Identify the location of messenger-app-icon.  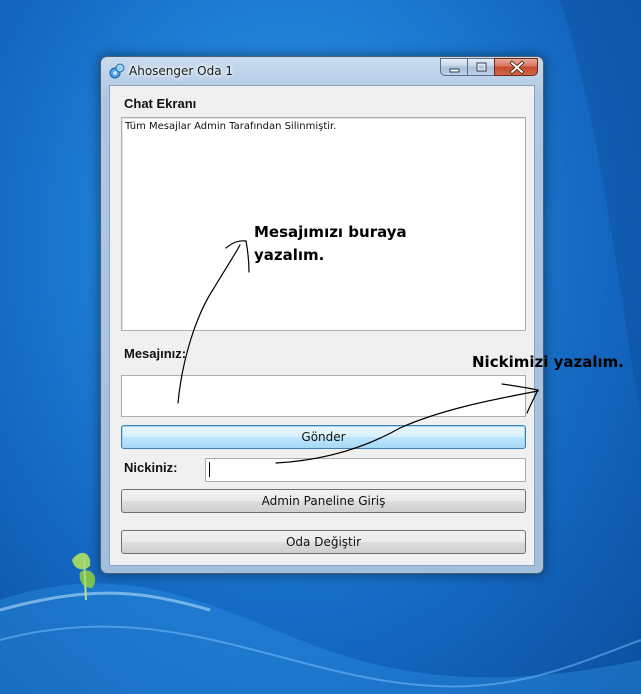
(117, 71).